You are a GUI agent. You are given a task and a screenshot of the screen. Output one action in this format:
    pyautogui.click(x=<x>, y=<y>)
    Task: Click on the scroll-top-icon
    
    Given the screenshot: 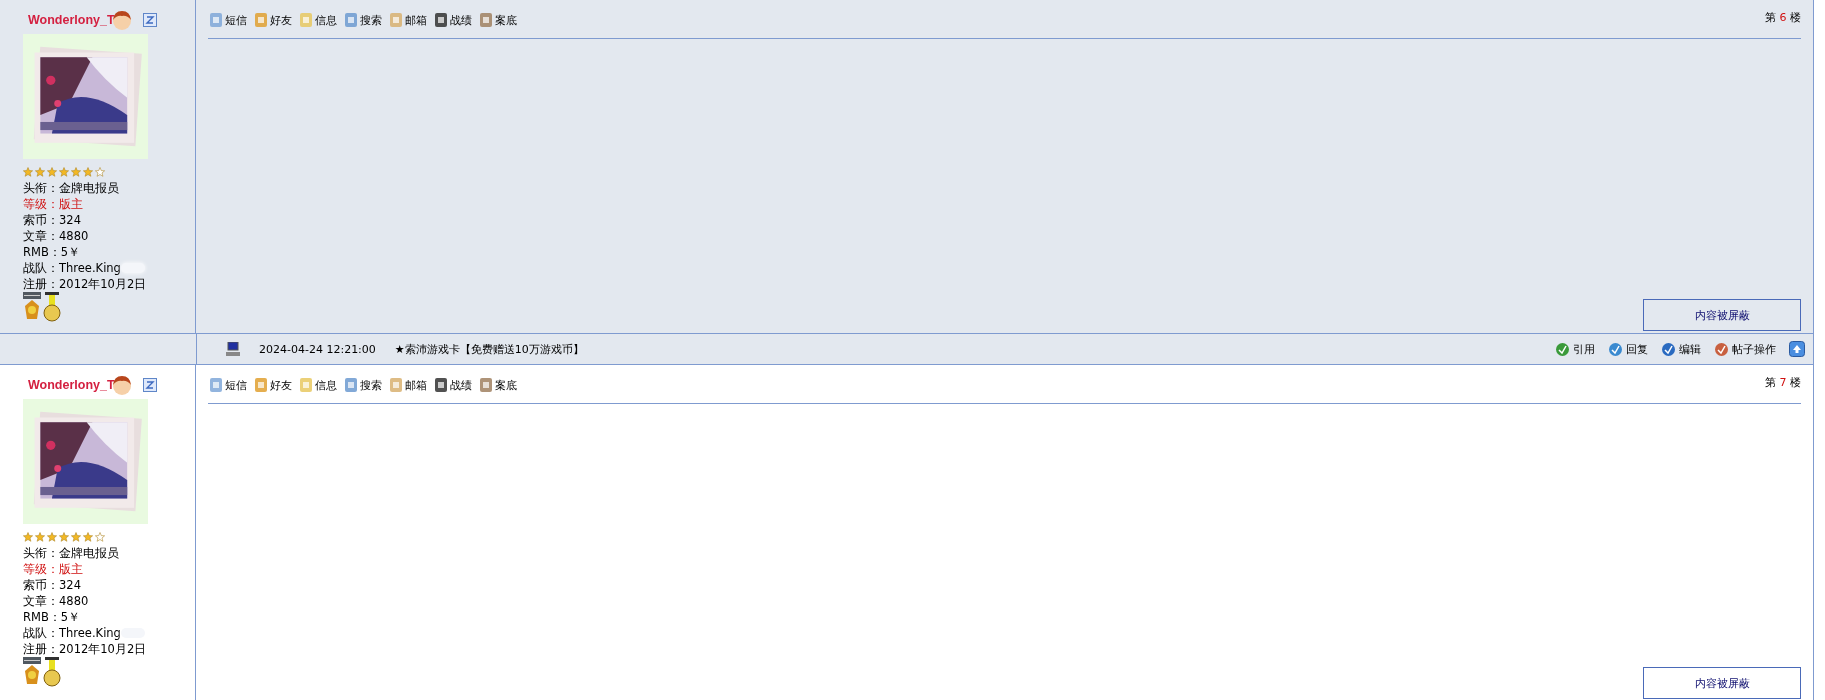 What is the action you would take?
    pyautogui.click(x=1797, y=349)
    